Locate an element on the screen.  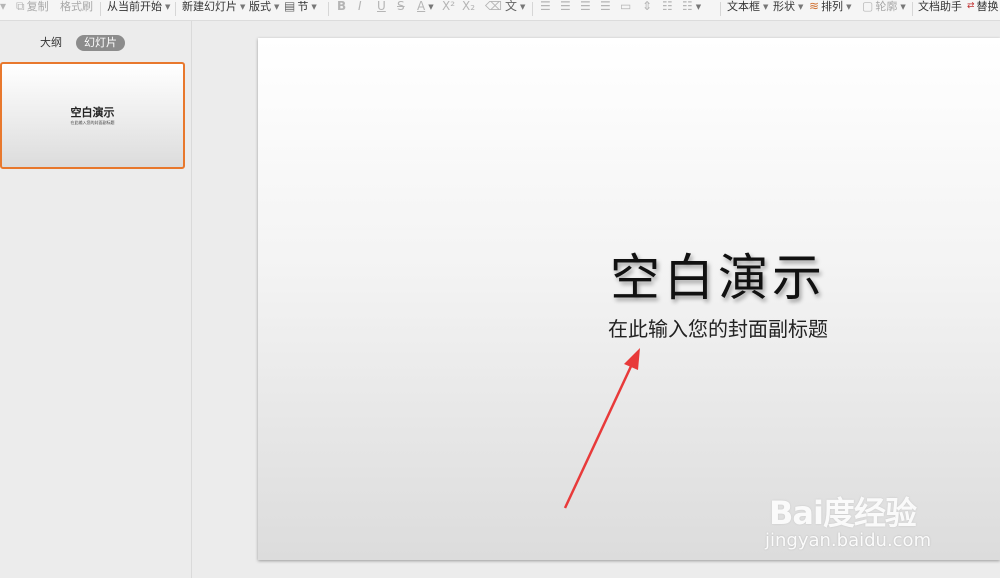
baidu-watermark: Bai度经验 jingyan.baidu.com is located at coordinates (865, 513).